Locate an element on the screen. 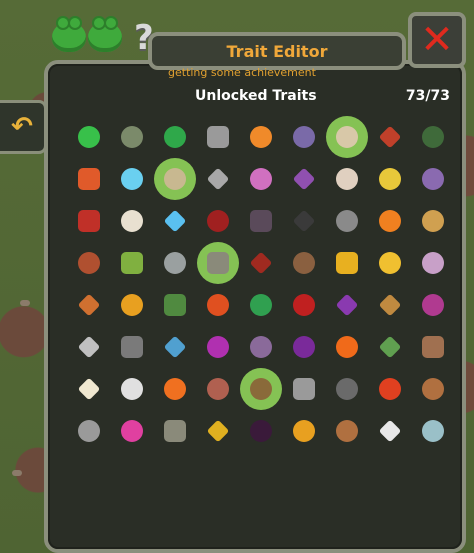 The width and height of the screenshot is (474, 553). red-dagger-icon is located at coordinates (390, 137).